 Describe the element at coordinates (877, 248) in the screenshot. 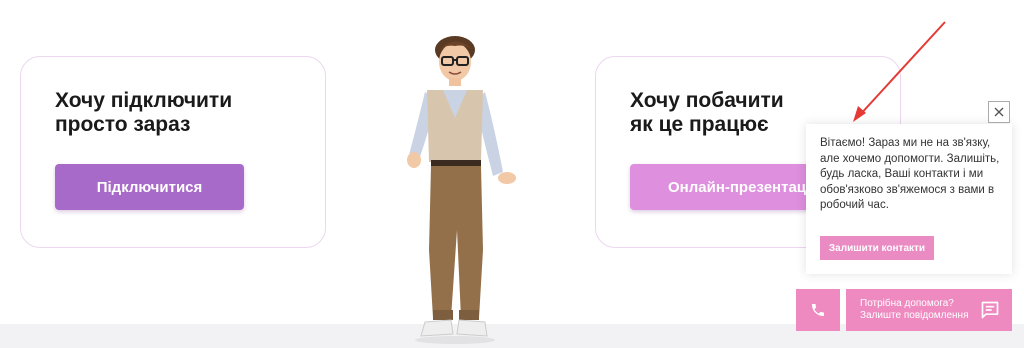

I see `leave-contacts-button: Залишити контакти` at that location.